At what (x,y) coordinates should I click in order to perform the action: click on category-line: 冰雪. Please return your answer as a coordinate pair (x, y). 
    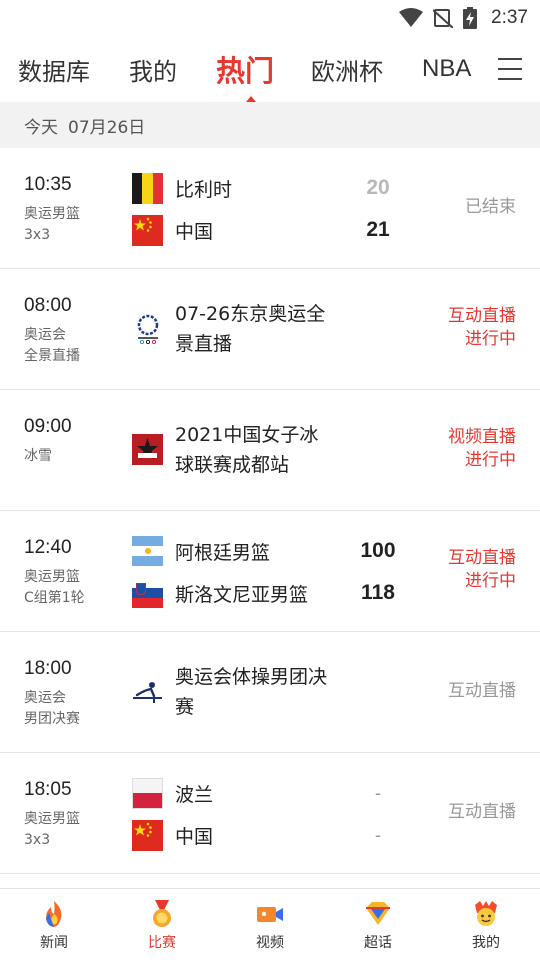
    Looking at the image, I should click on (38, 456).